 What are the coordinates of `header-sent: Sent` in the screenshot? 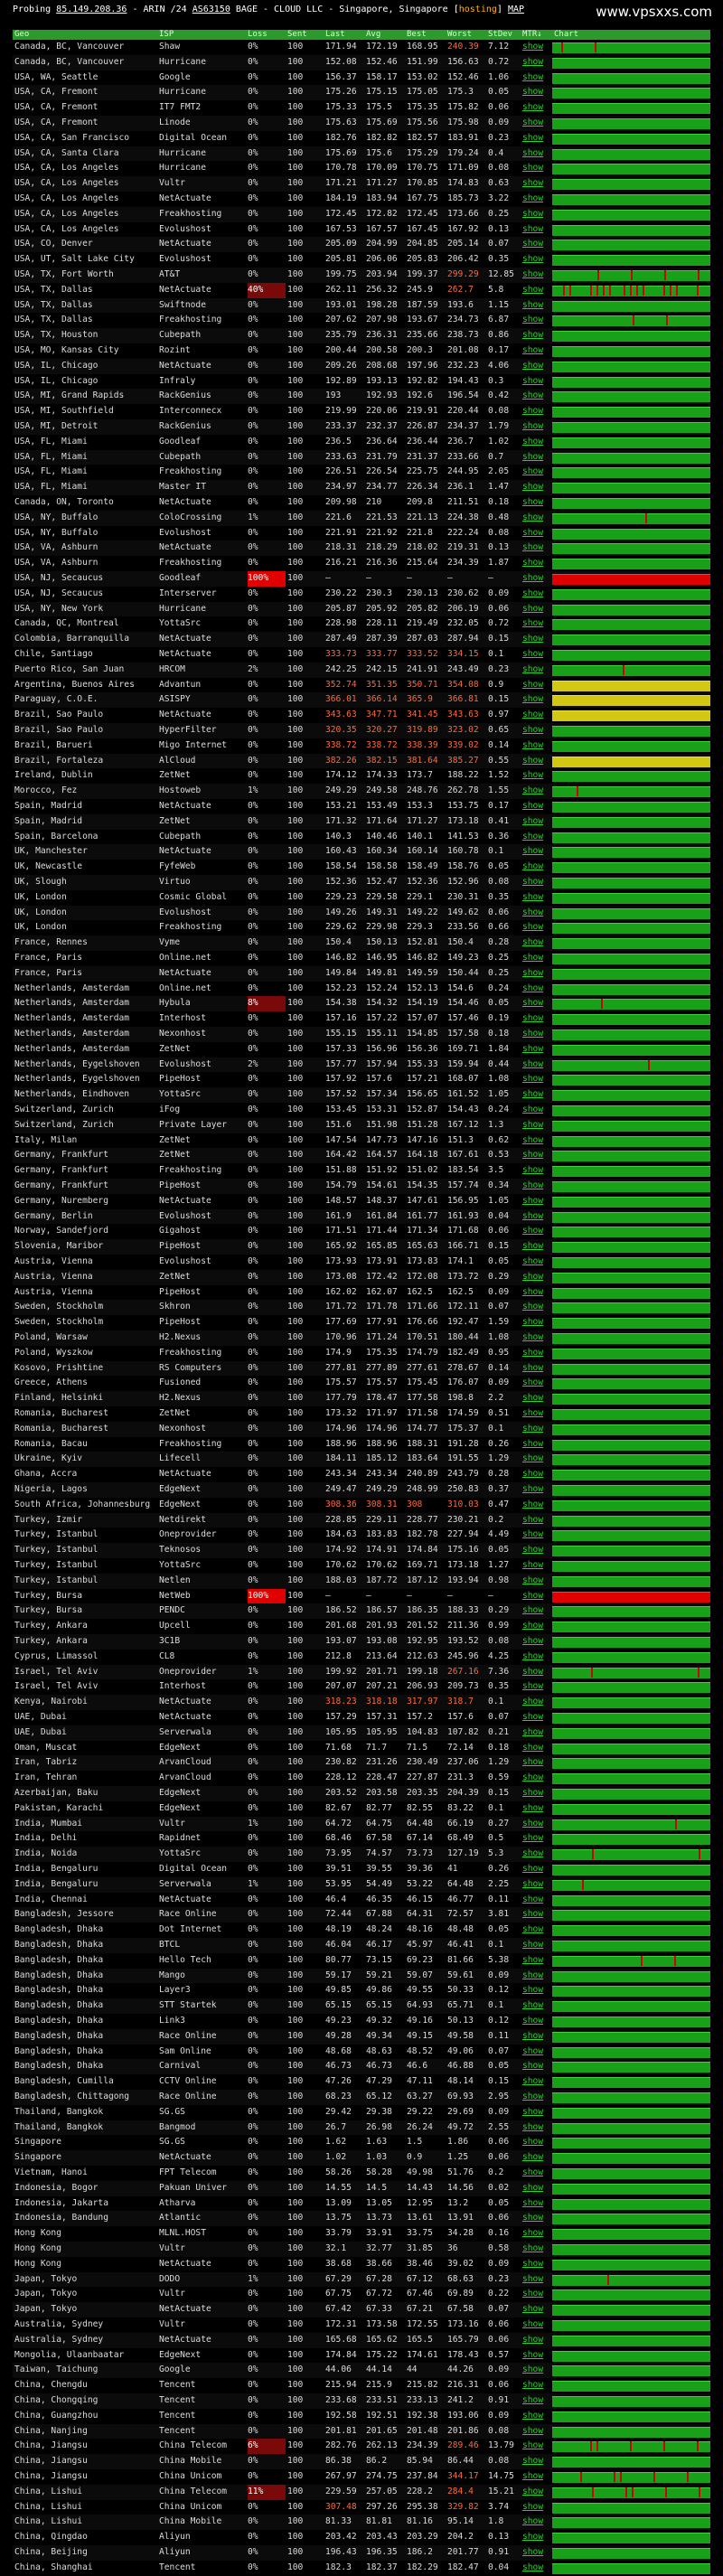 It's located at (305, 35).